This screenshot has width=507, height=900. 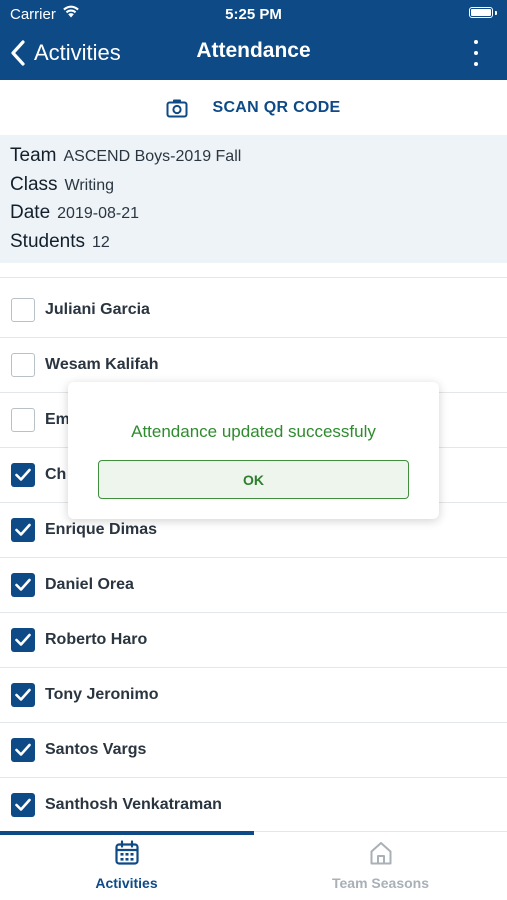 I want to click on active-tab-indicator, so click(x=127, y=833).